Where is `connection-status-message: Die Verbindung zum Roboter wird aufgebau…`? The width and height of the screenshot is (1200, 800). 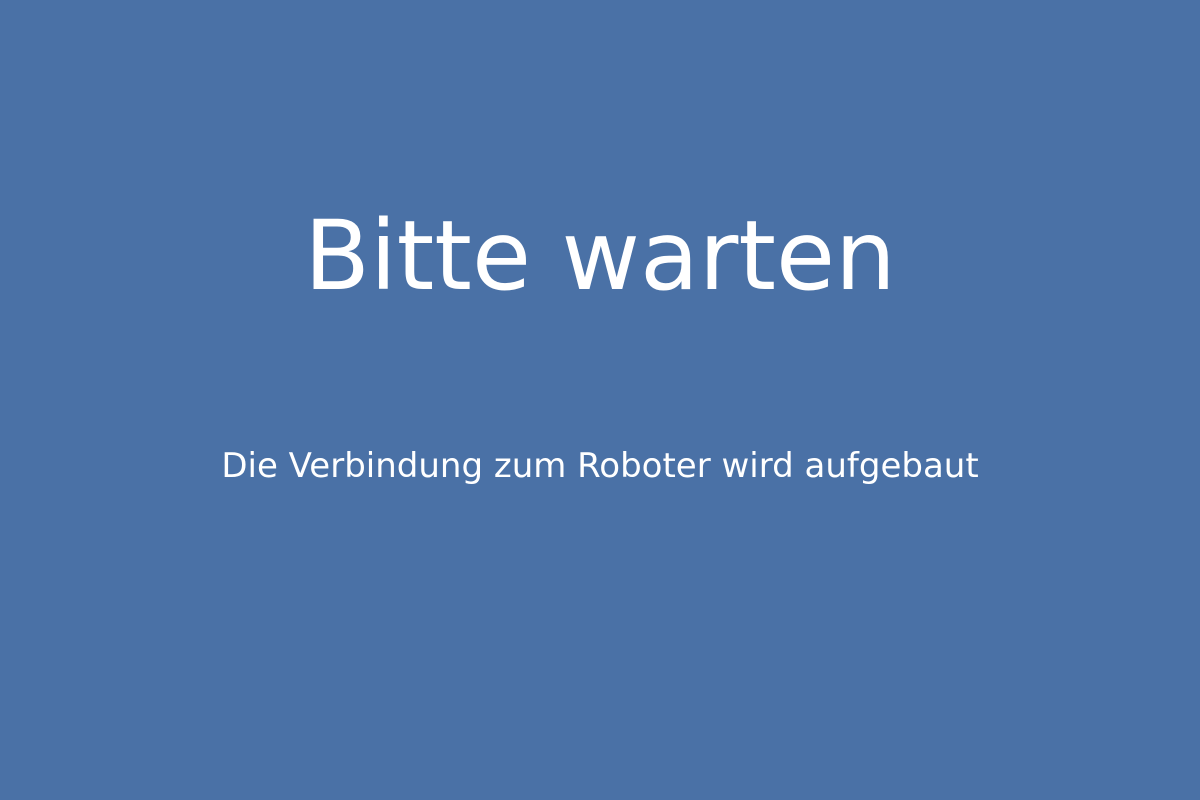
connection-status-message: Die Verbindung zum Roboter wird aufgebau… is located at coordinates (600, 466).